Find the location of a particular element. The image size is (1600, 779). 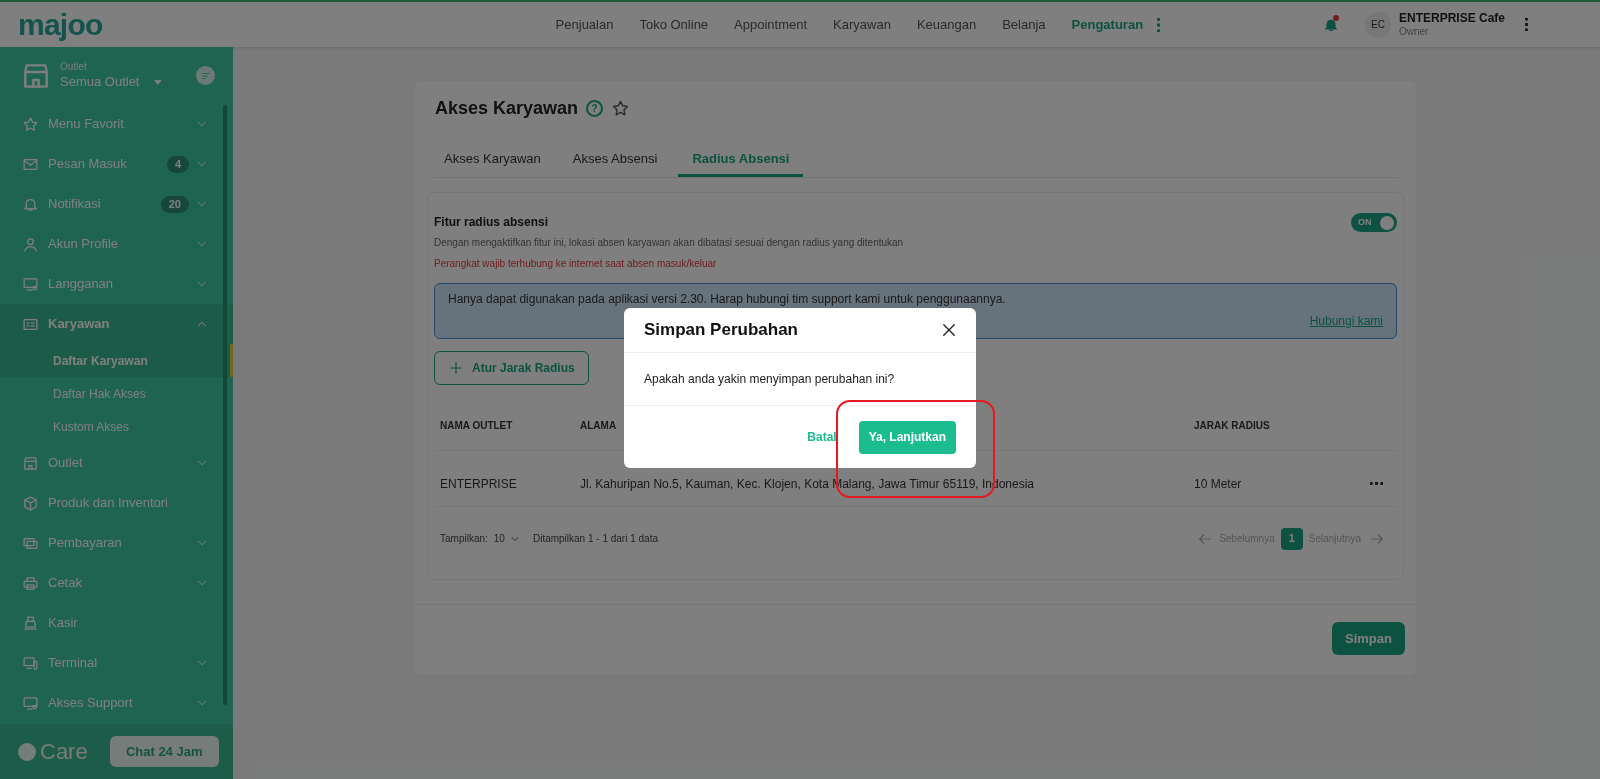

user-role: Owner is located at coordinates (1414, 32).